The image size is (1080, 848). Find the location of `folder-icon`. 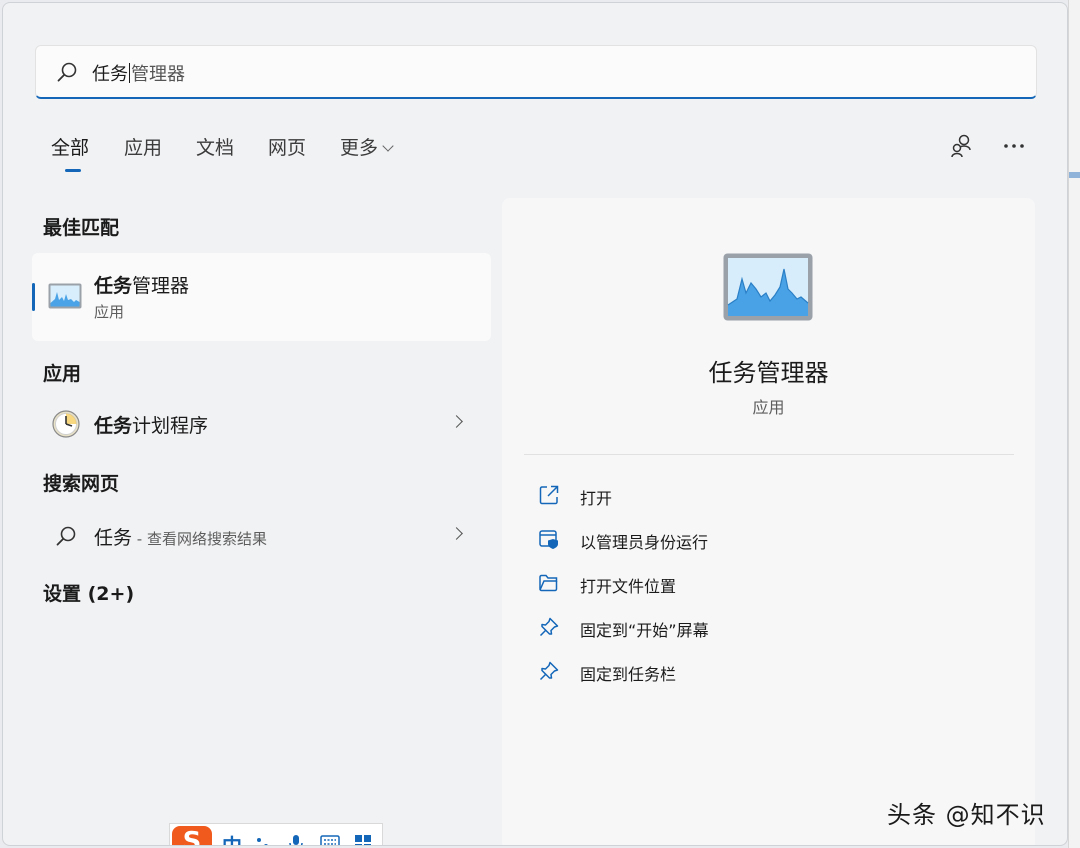

folder-icon is located at coordinates (548, 583).